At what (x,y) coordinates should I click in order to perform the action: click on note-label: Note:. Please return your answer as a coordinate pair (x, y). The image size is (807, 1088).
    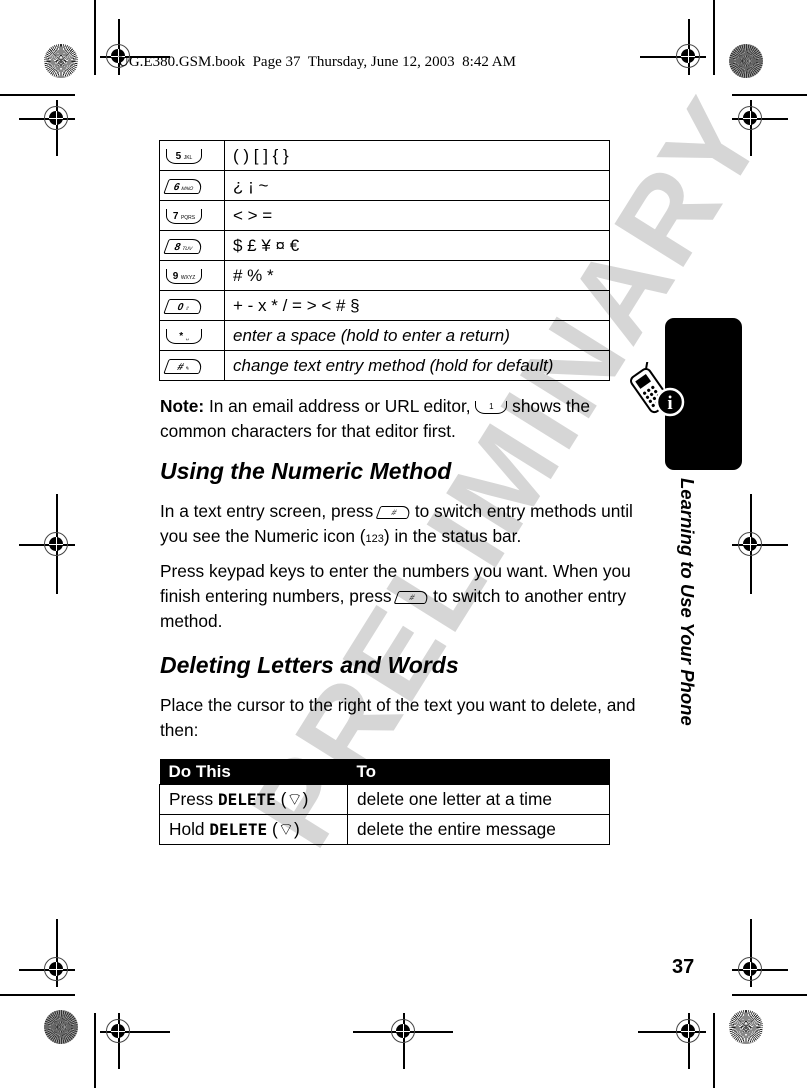
    Looking at the image, I should click on (182, 406).